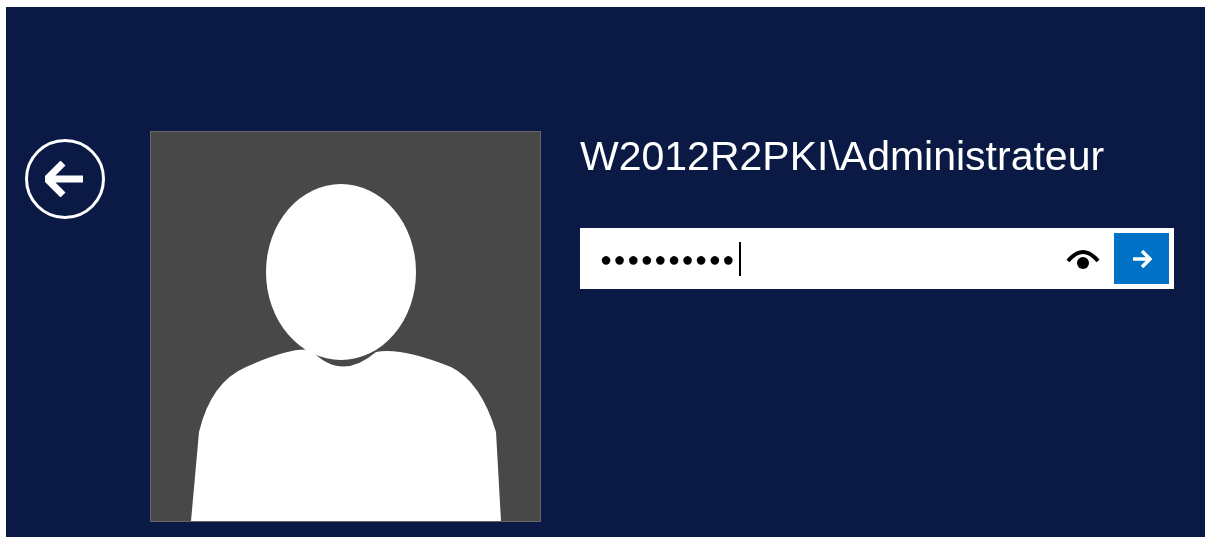 This screenshot has width=1213, height=541. I want to click on text-caret, so click(739, 258).